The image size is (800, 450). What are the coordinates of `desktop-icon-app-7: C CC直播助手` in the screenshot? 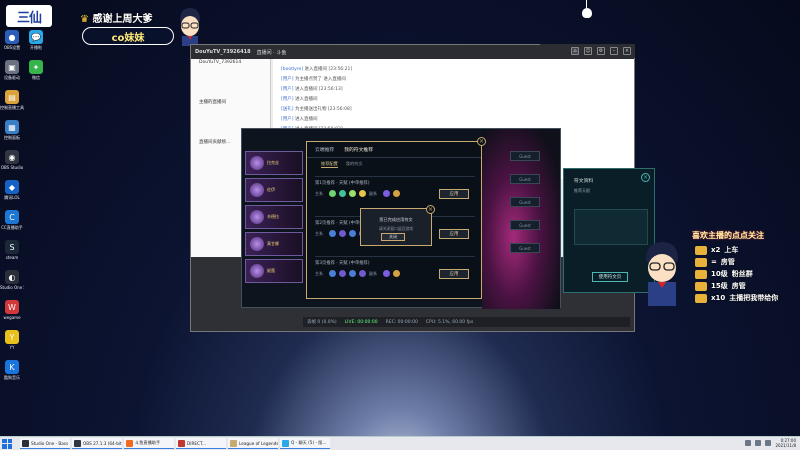 It's located at (12, 224).